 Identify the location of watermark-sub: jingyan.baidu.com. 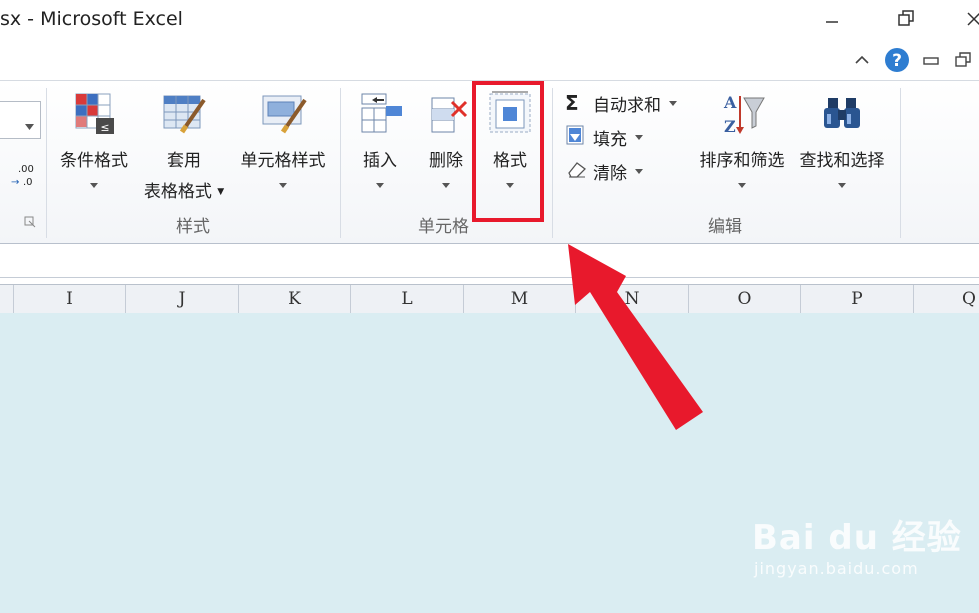
(836, 568).